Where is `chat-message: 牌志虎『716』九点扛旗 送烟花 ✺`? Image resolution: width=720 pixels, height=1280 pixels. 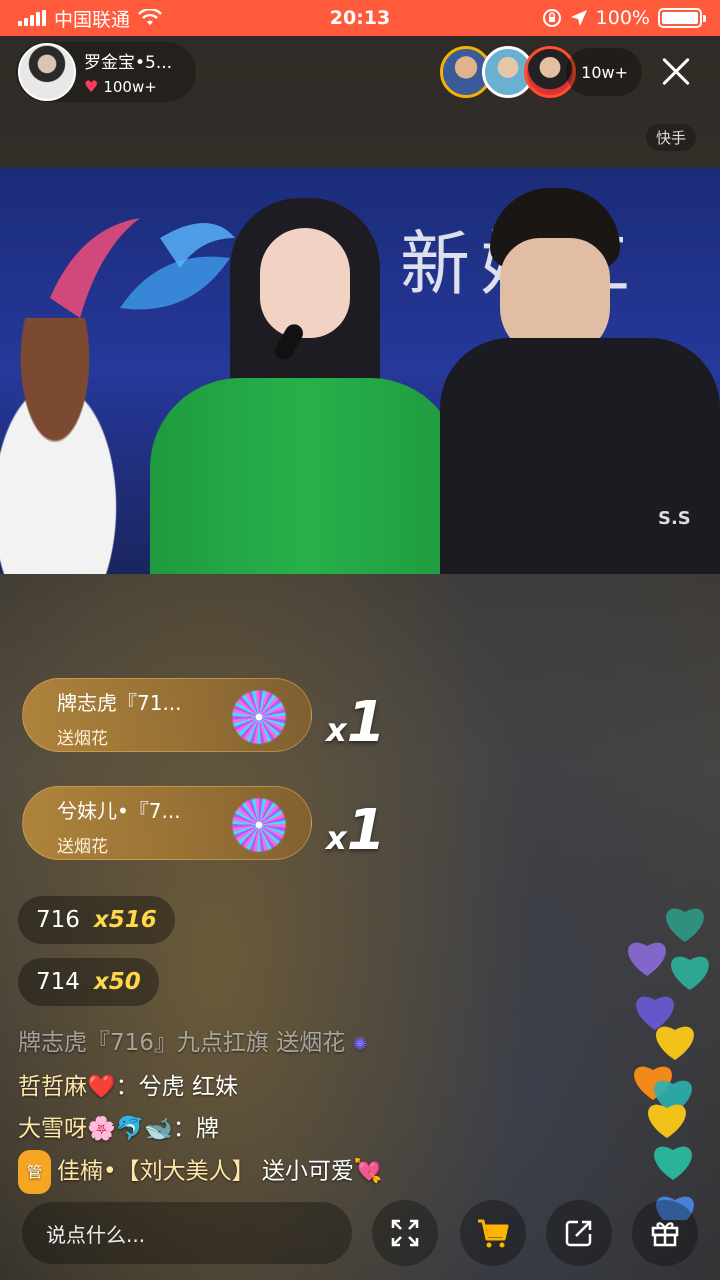 chat-message: 牌志虎『716』九点扛旗 送烟花 ✺ is located at coordinates (193, 1043).